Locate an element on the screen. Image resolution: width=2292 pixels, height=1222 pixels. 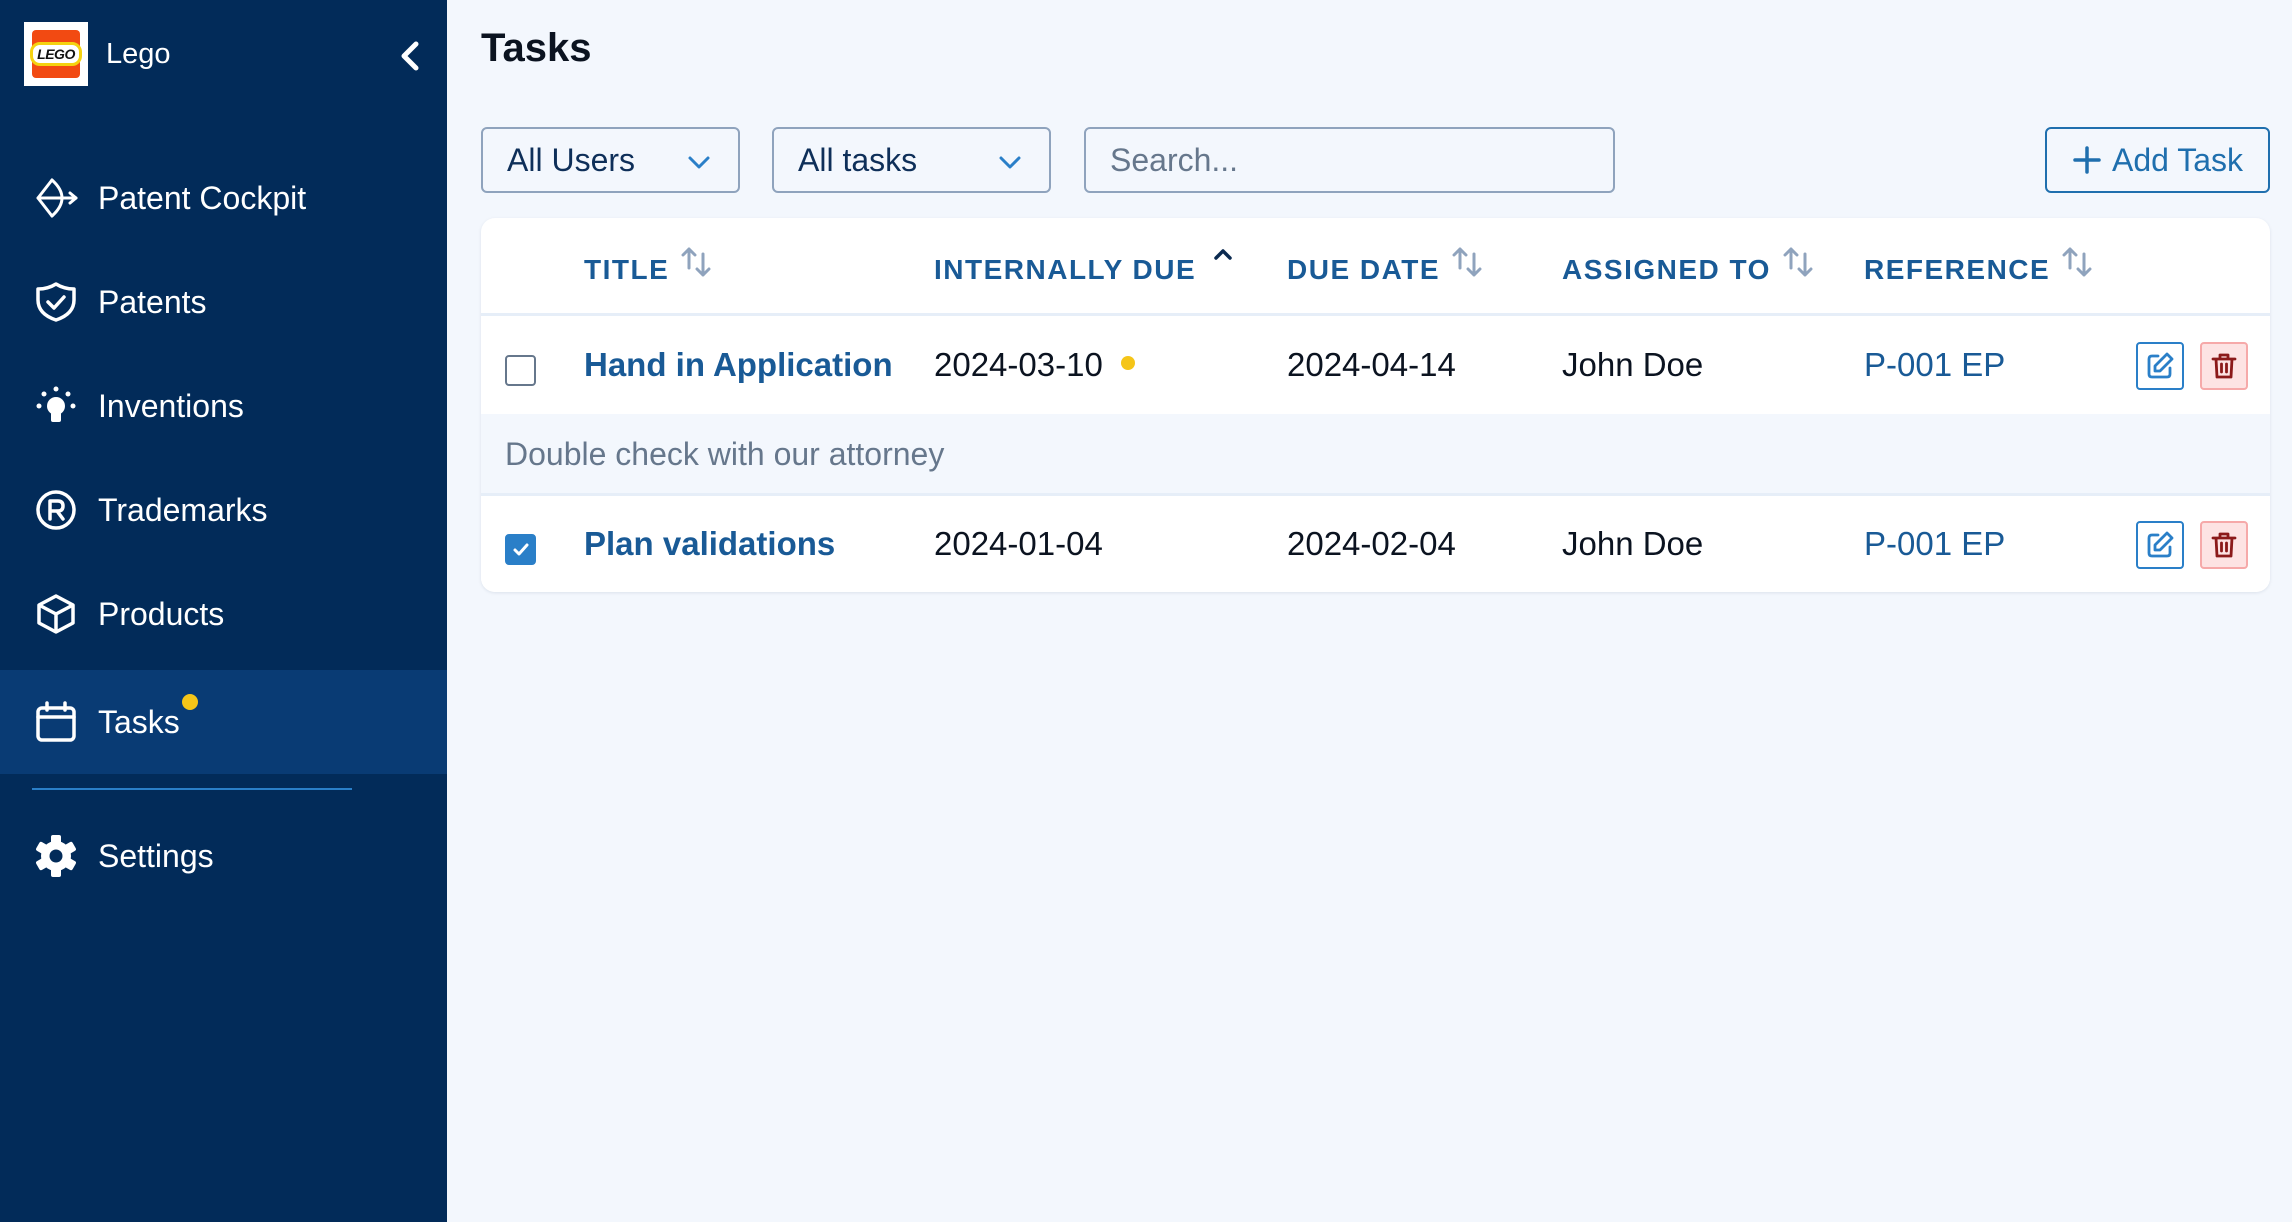
column-header-assigned-to: ASSIGNED TO is located at coordinates (1688, 266).